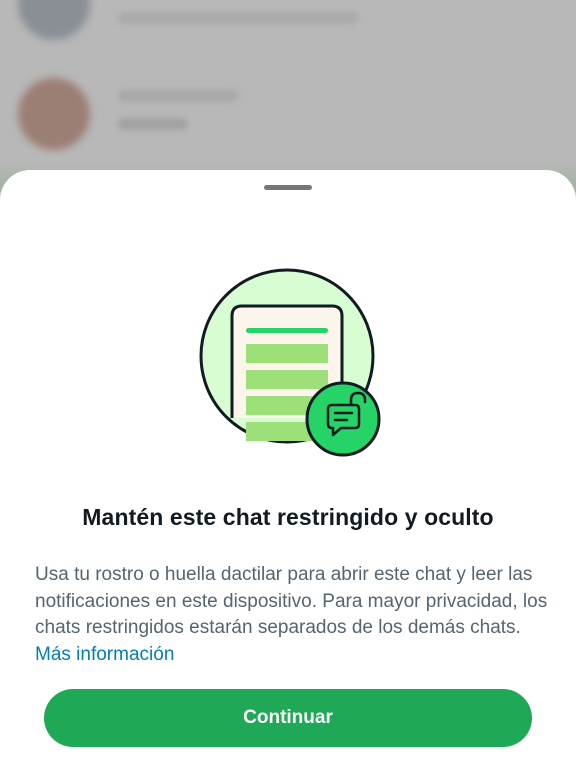 The width and height of the screenshot is (576, 770). What do you see at coordinates (292, 363) in the screenshot?
I see `locked-chat-illustration` at bounding box center [292, 363].